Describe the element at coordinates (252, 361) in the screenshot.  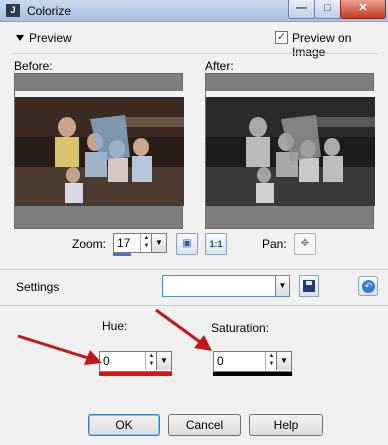
I see `saturation-spinner: 0 ▲ ▼ ▼` at that location.